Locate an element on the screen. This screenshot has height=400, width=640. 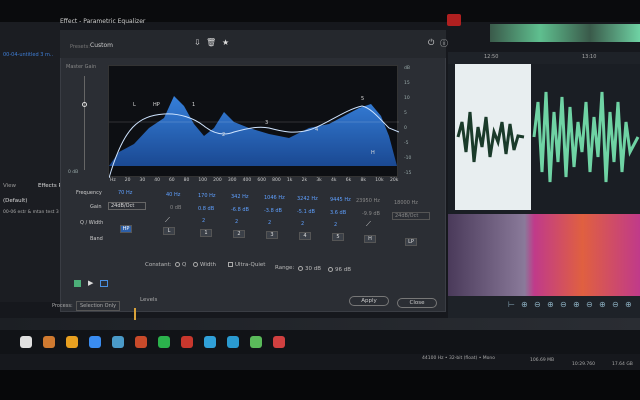
band-frequency: 9445 Hz is located at coordinates (340, 200).